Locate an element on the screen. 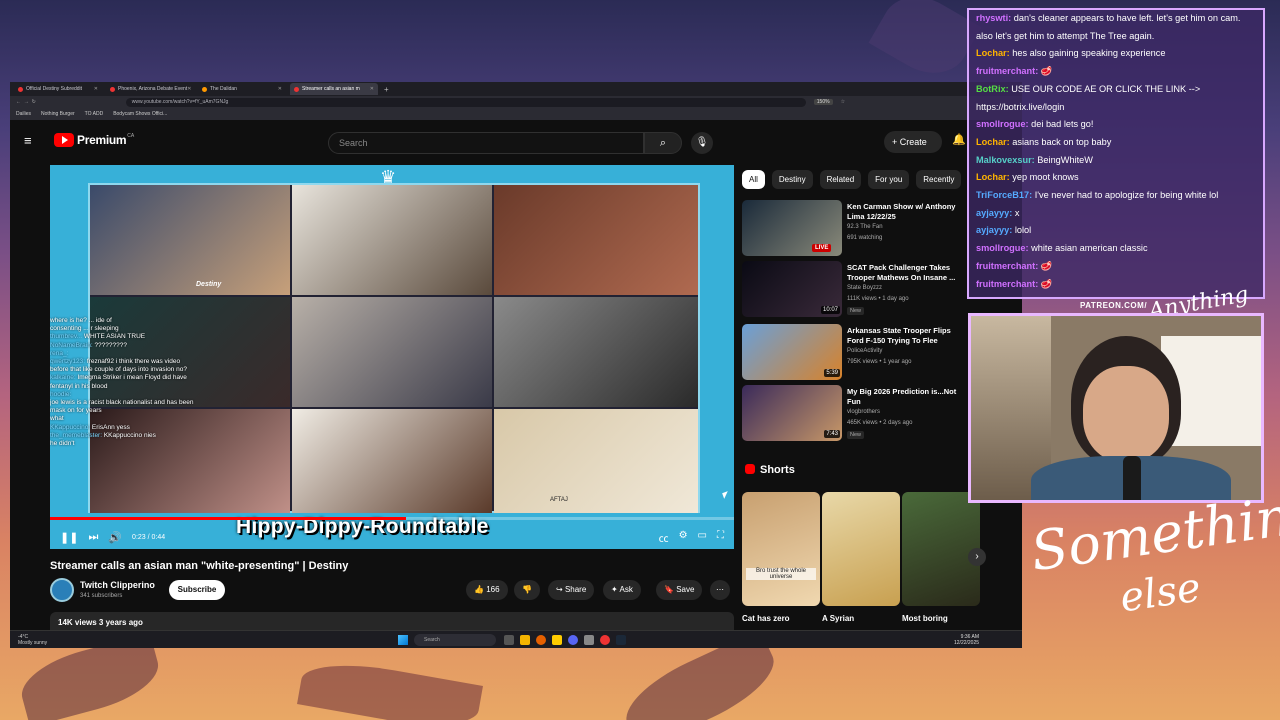  chip-recently: Recently is located at coordinates (939, 179).